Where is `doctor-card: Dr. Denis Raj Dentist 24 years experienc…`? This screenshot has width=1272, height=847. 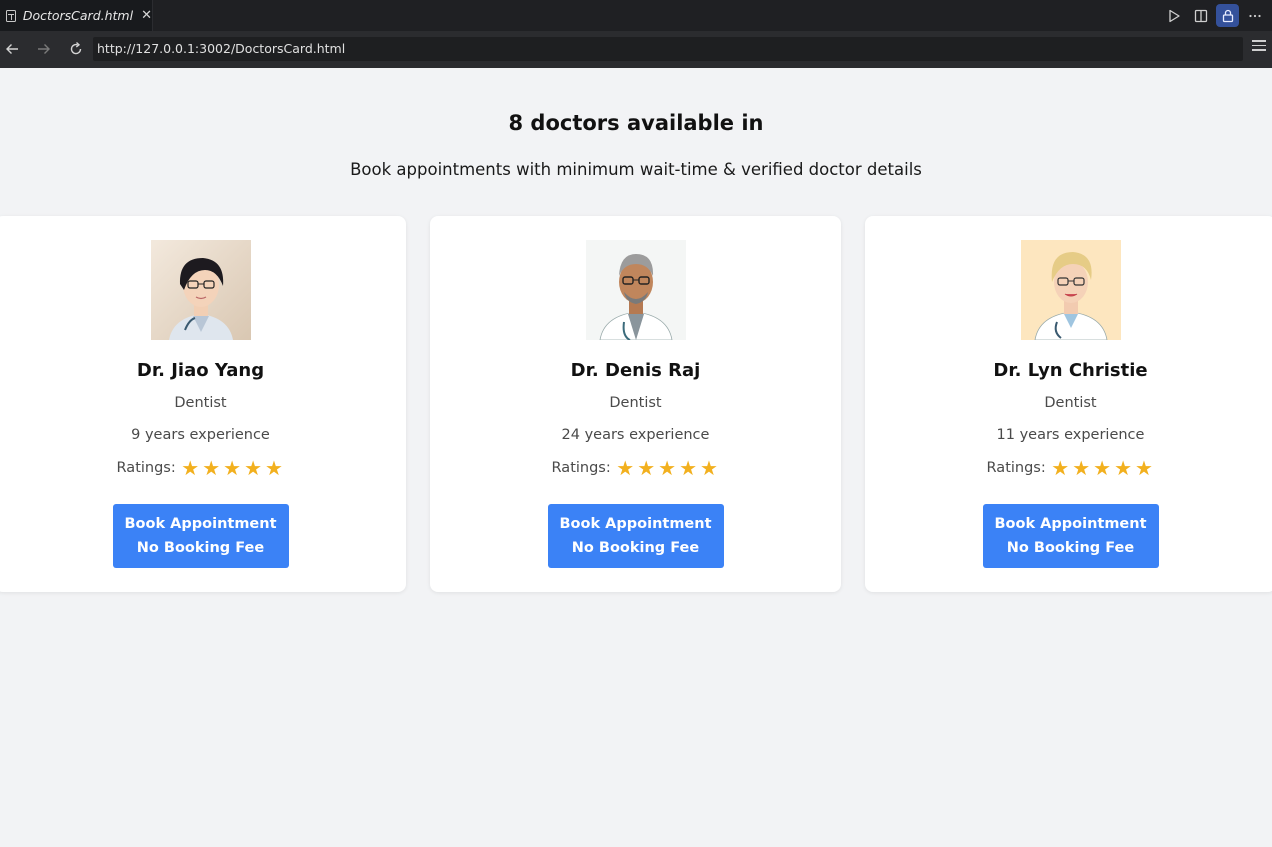
doctor-card: Dr. Denis Raj Dentist 24 years experienc… is located at coordinates (635, 404).